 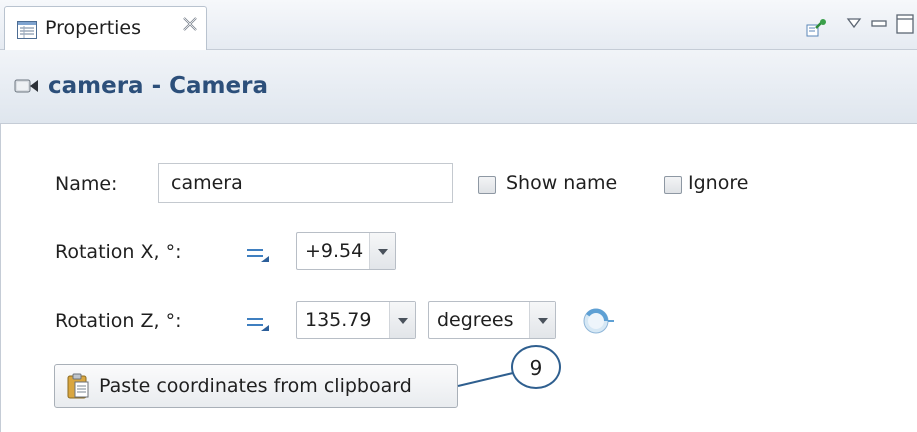 I want to click on rotation-x-label: Rotation X, °:, so click(x=118, y=252).